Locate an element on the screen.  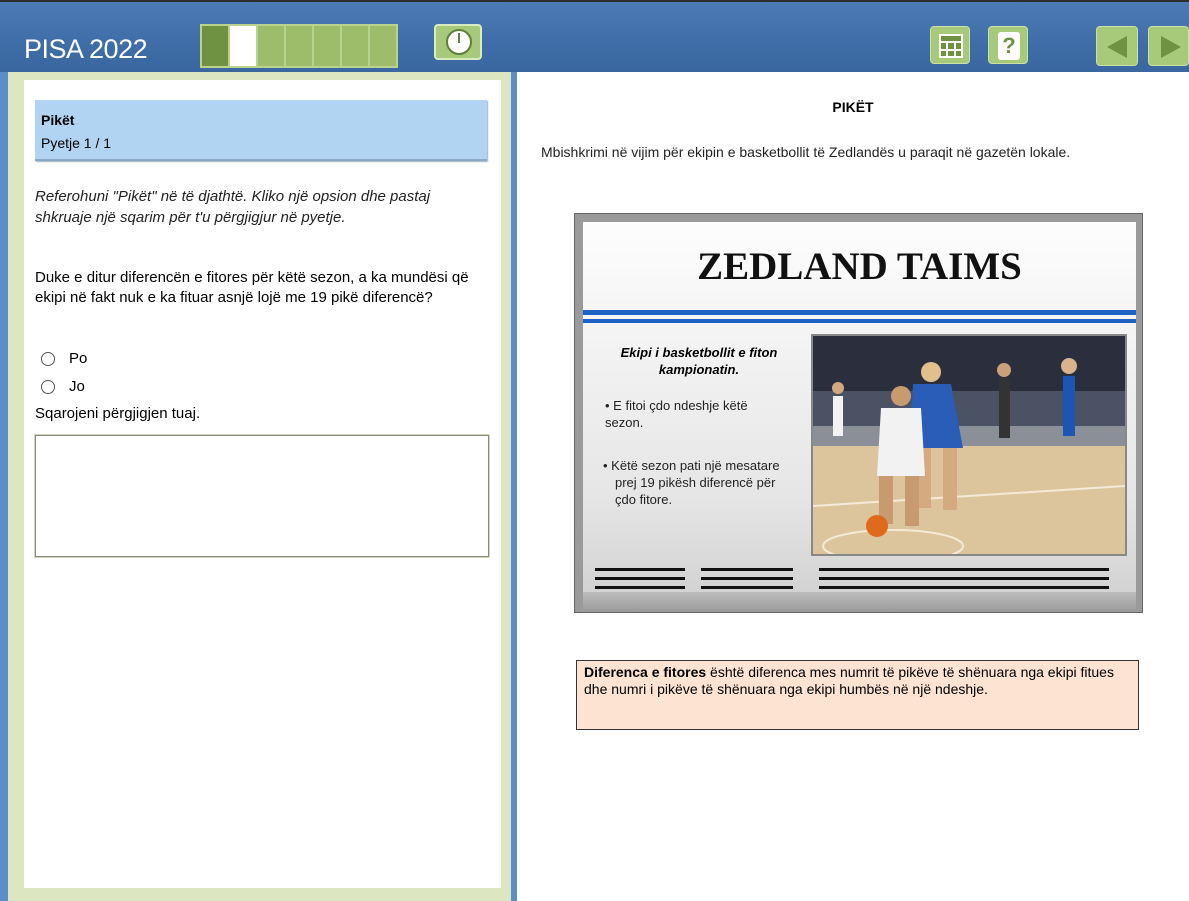
progress-bar is located at coordinates (299, 46).